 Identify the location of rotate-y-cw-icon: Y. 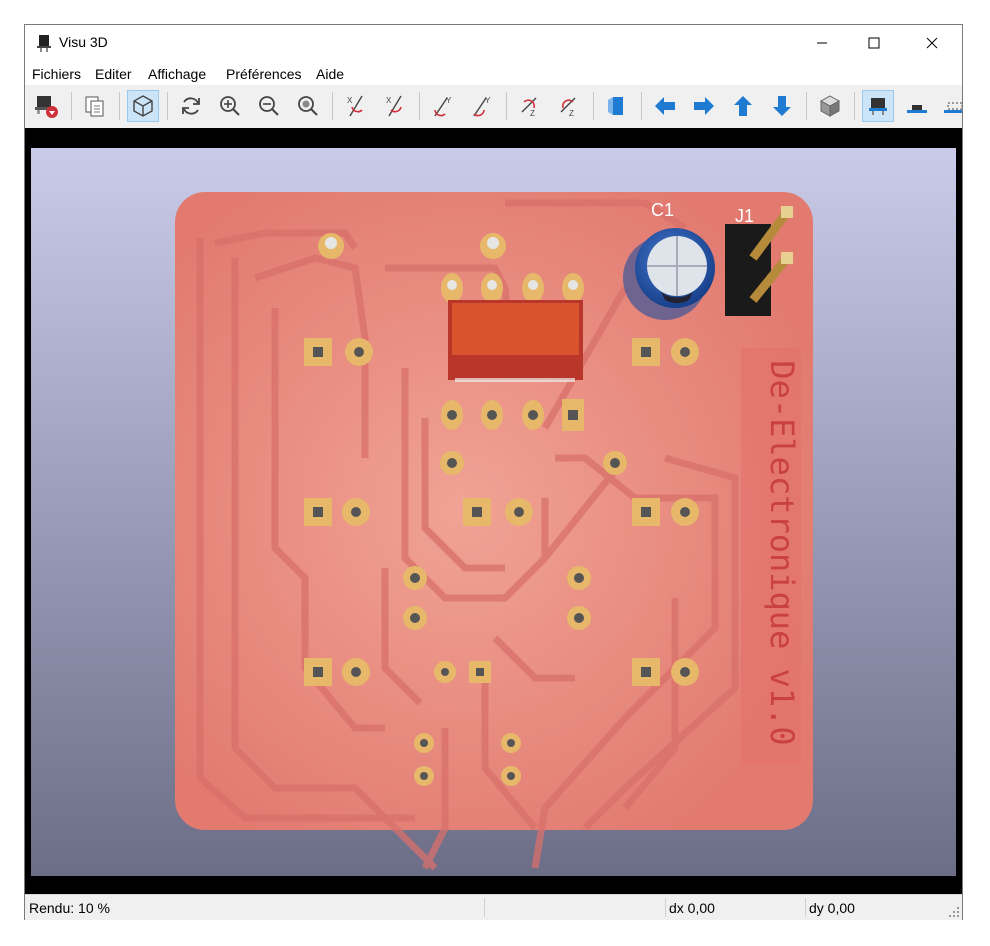
(443, 106).